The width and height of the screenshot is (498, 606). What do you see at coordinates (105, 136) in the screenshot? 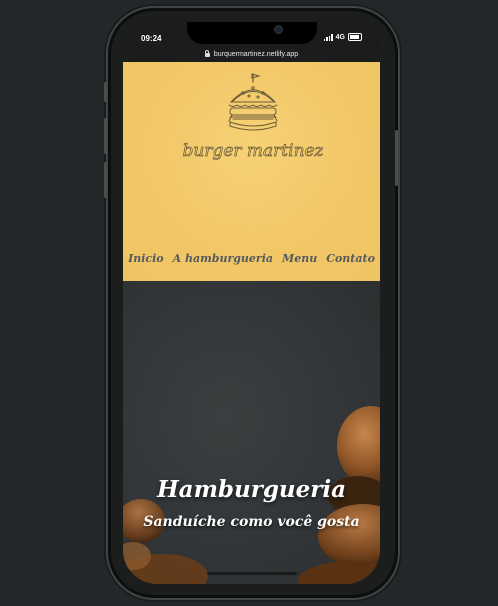
I see `volume-up-button` at bounding box center [105, 136].